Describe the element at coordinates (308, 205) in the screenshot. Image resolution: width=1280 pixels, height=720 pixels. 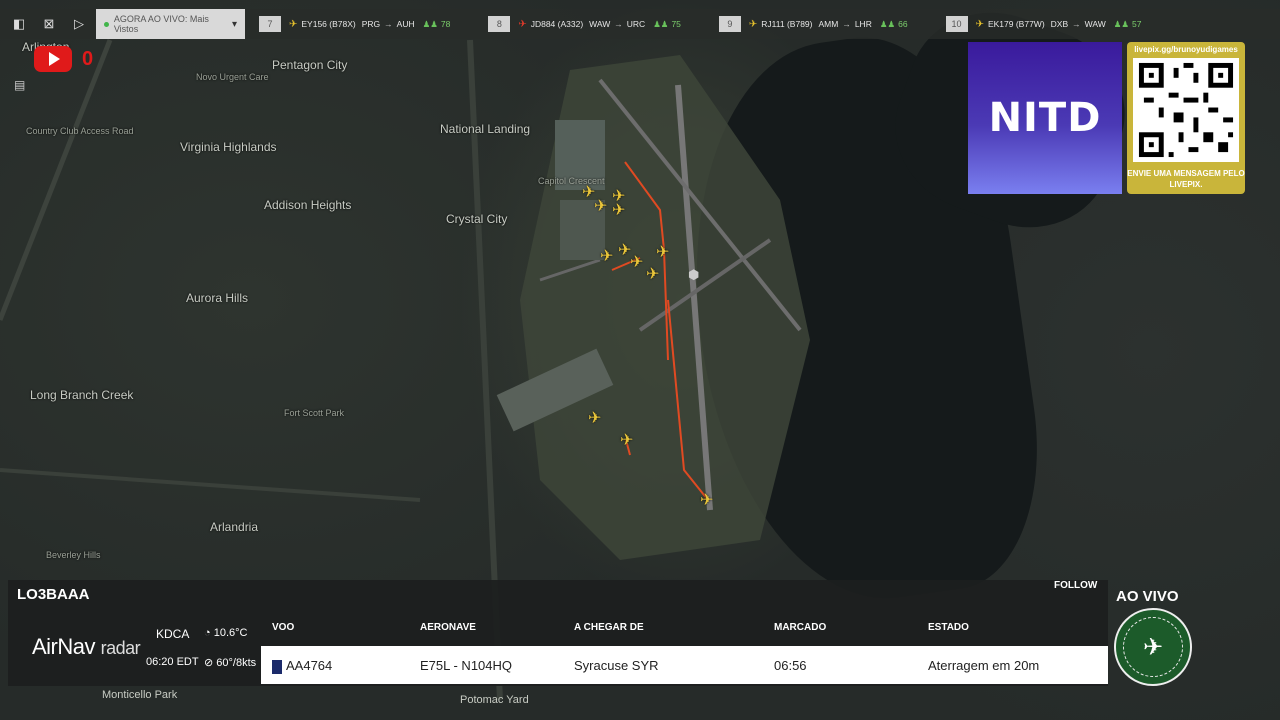
I see `map-label: Addison Heights` at that location.